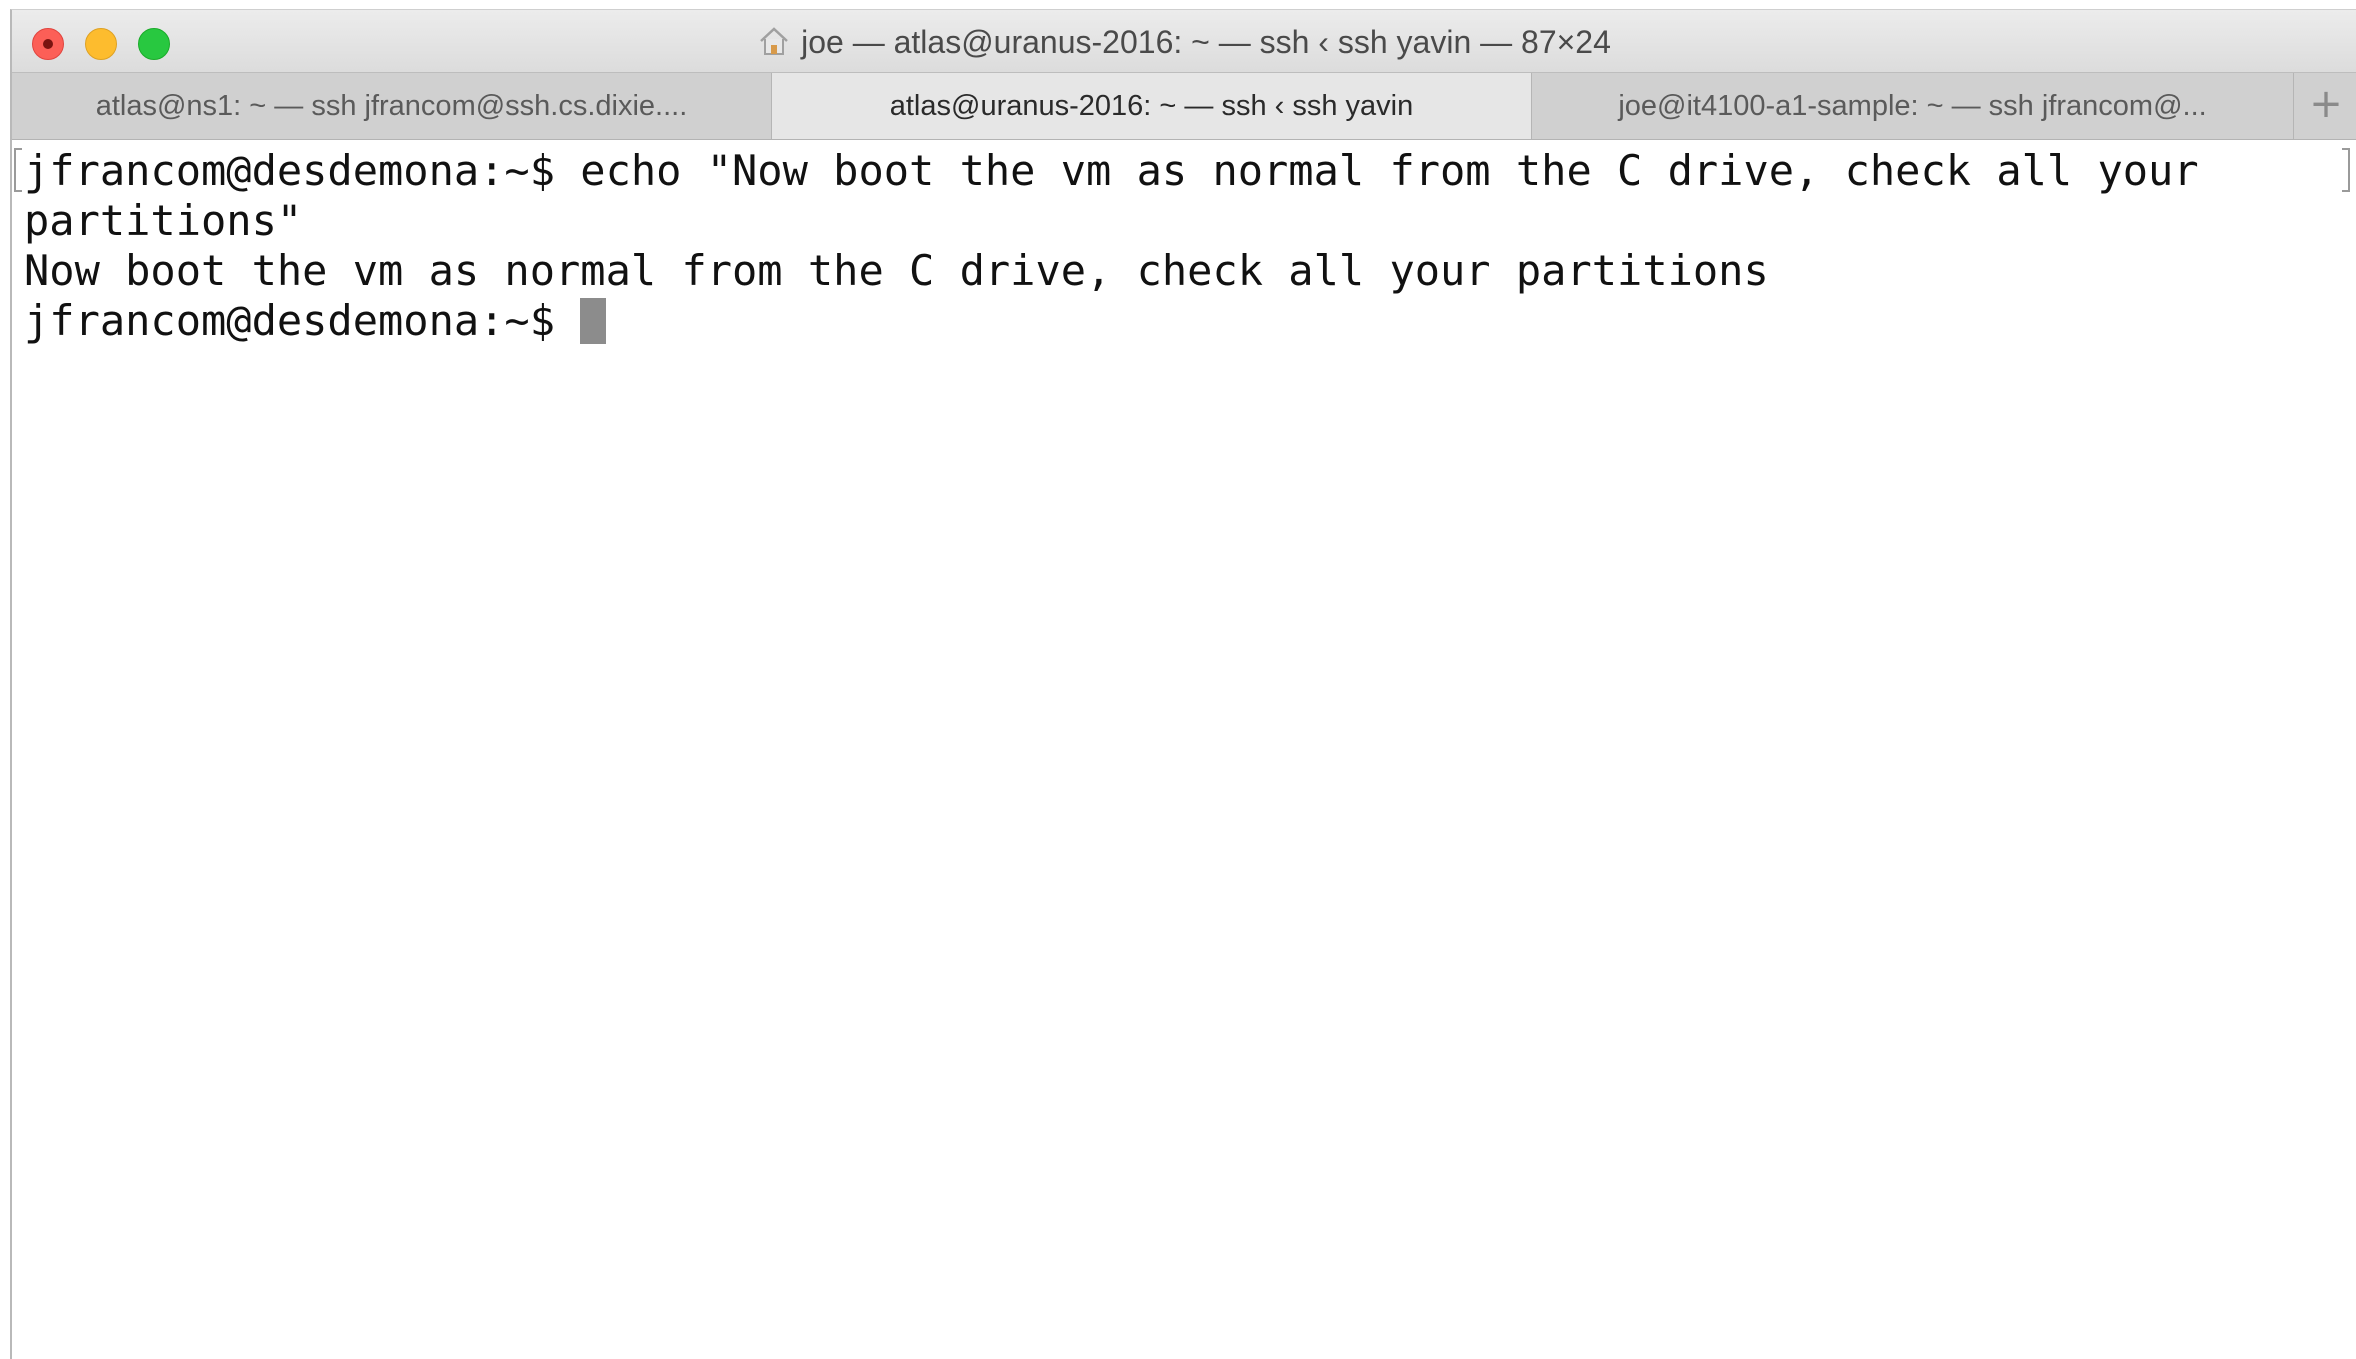 Image resolution: width=2356 pixels, height=1359 pixels. I want to click on new-tab-button: +, so click(2325, 106).